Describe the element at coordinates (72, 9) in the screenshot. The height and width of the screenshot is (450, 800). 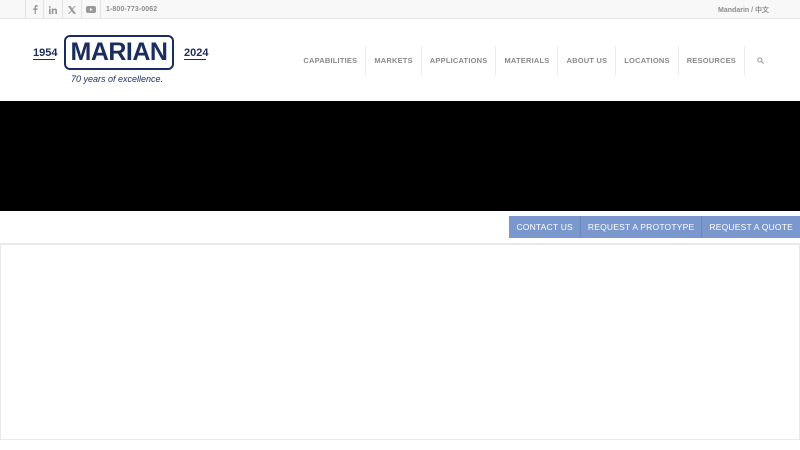
I see `x-twitter-icon` at that location.